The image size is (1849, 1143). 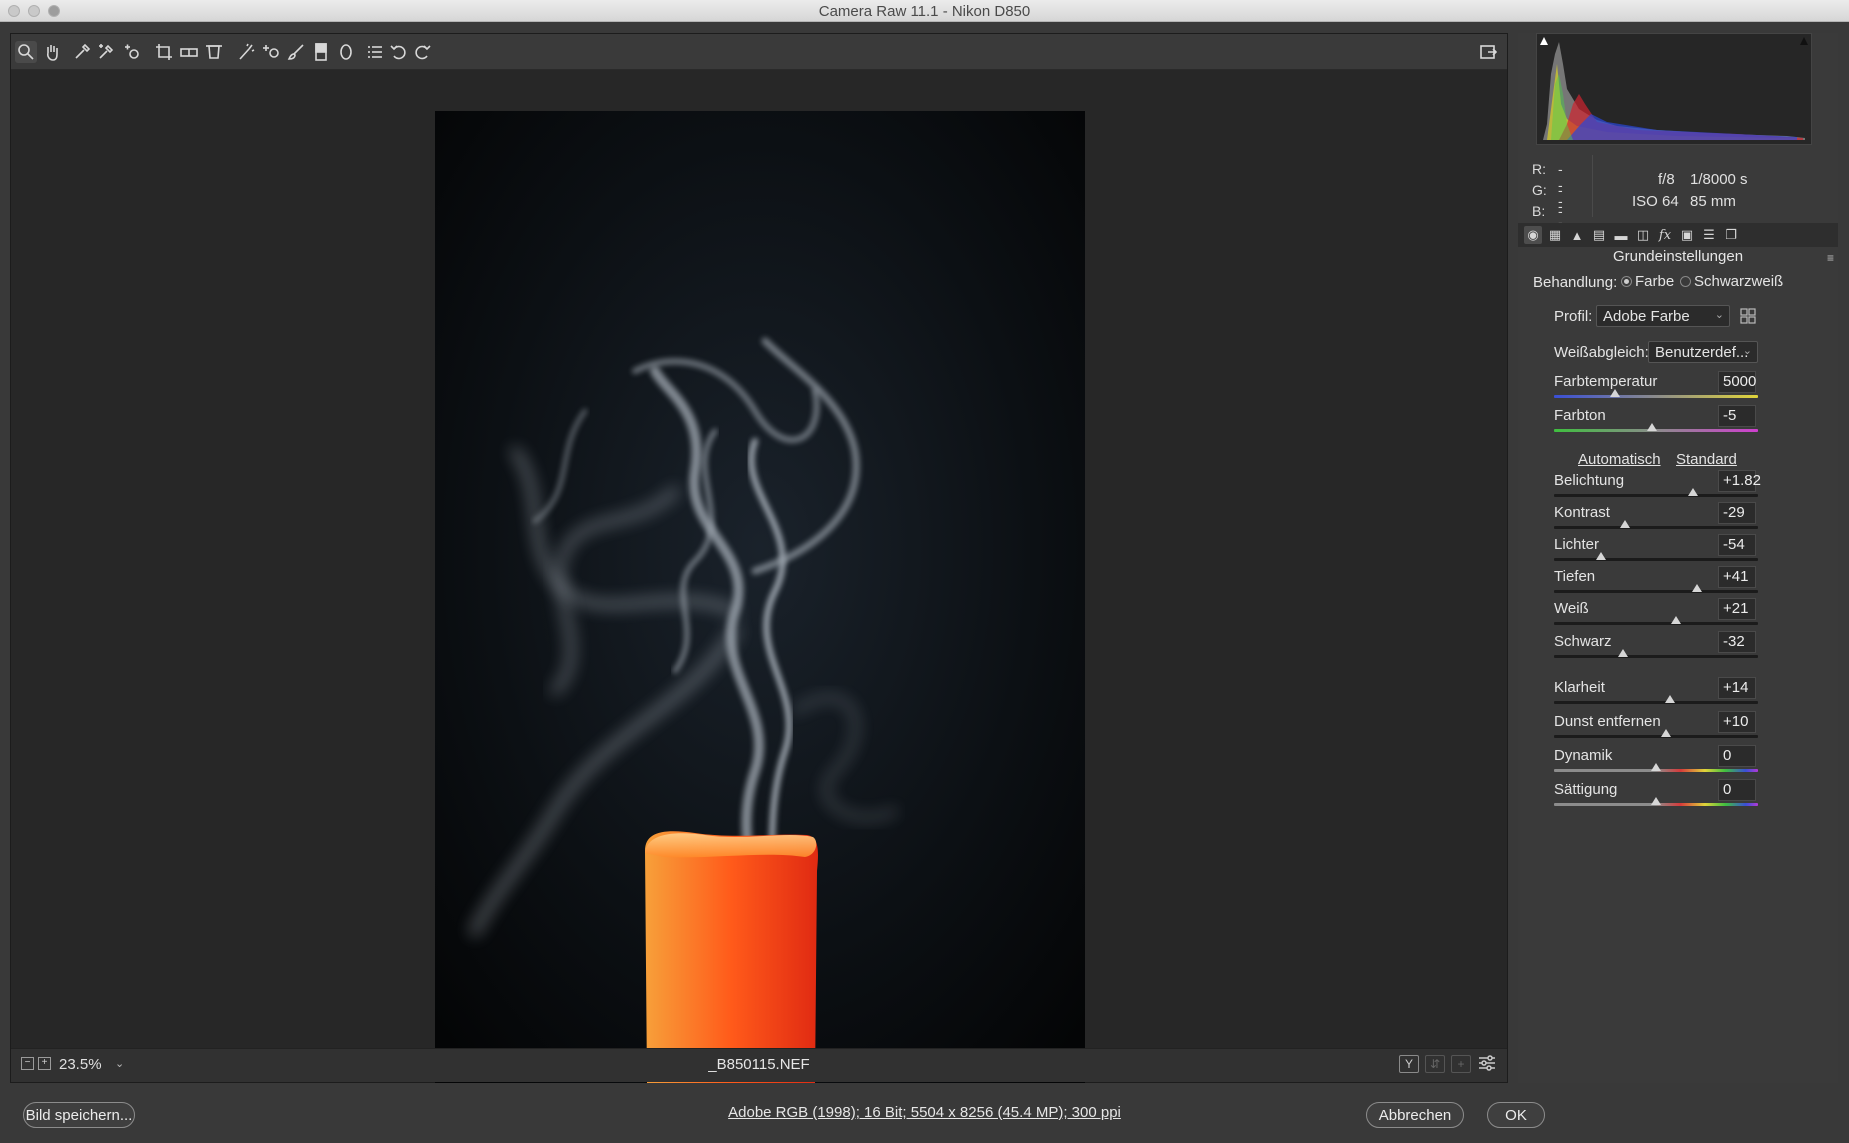 I want to click on red-eye-tool, so click(x=271, y=52).